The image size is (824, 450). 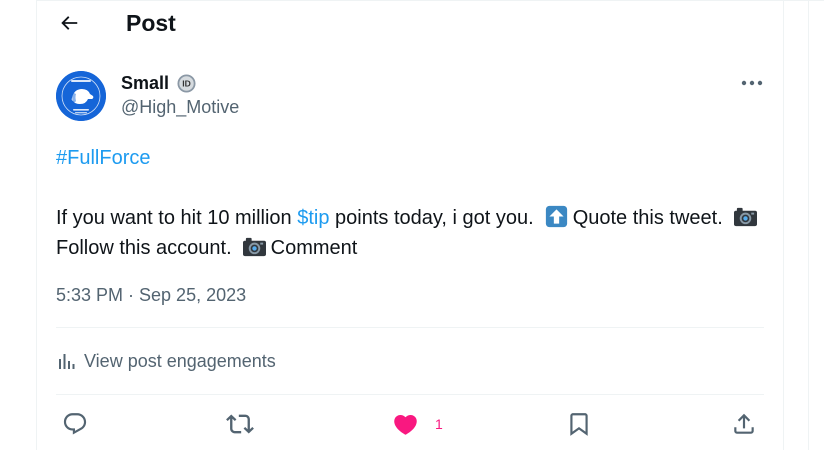 What do you see at coordinates (180, 360) in the screenshot?
I see `view-engagements-label: View post engagements` at bounding box center [180, 360].